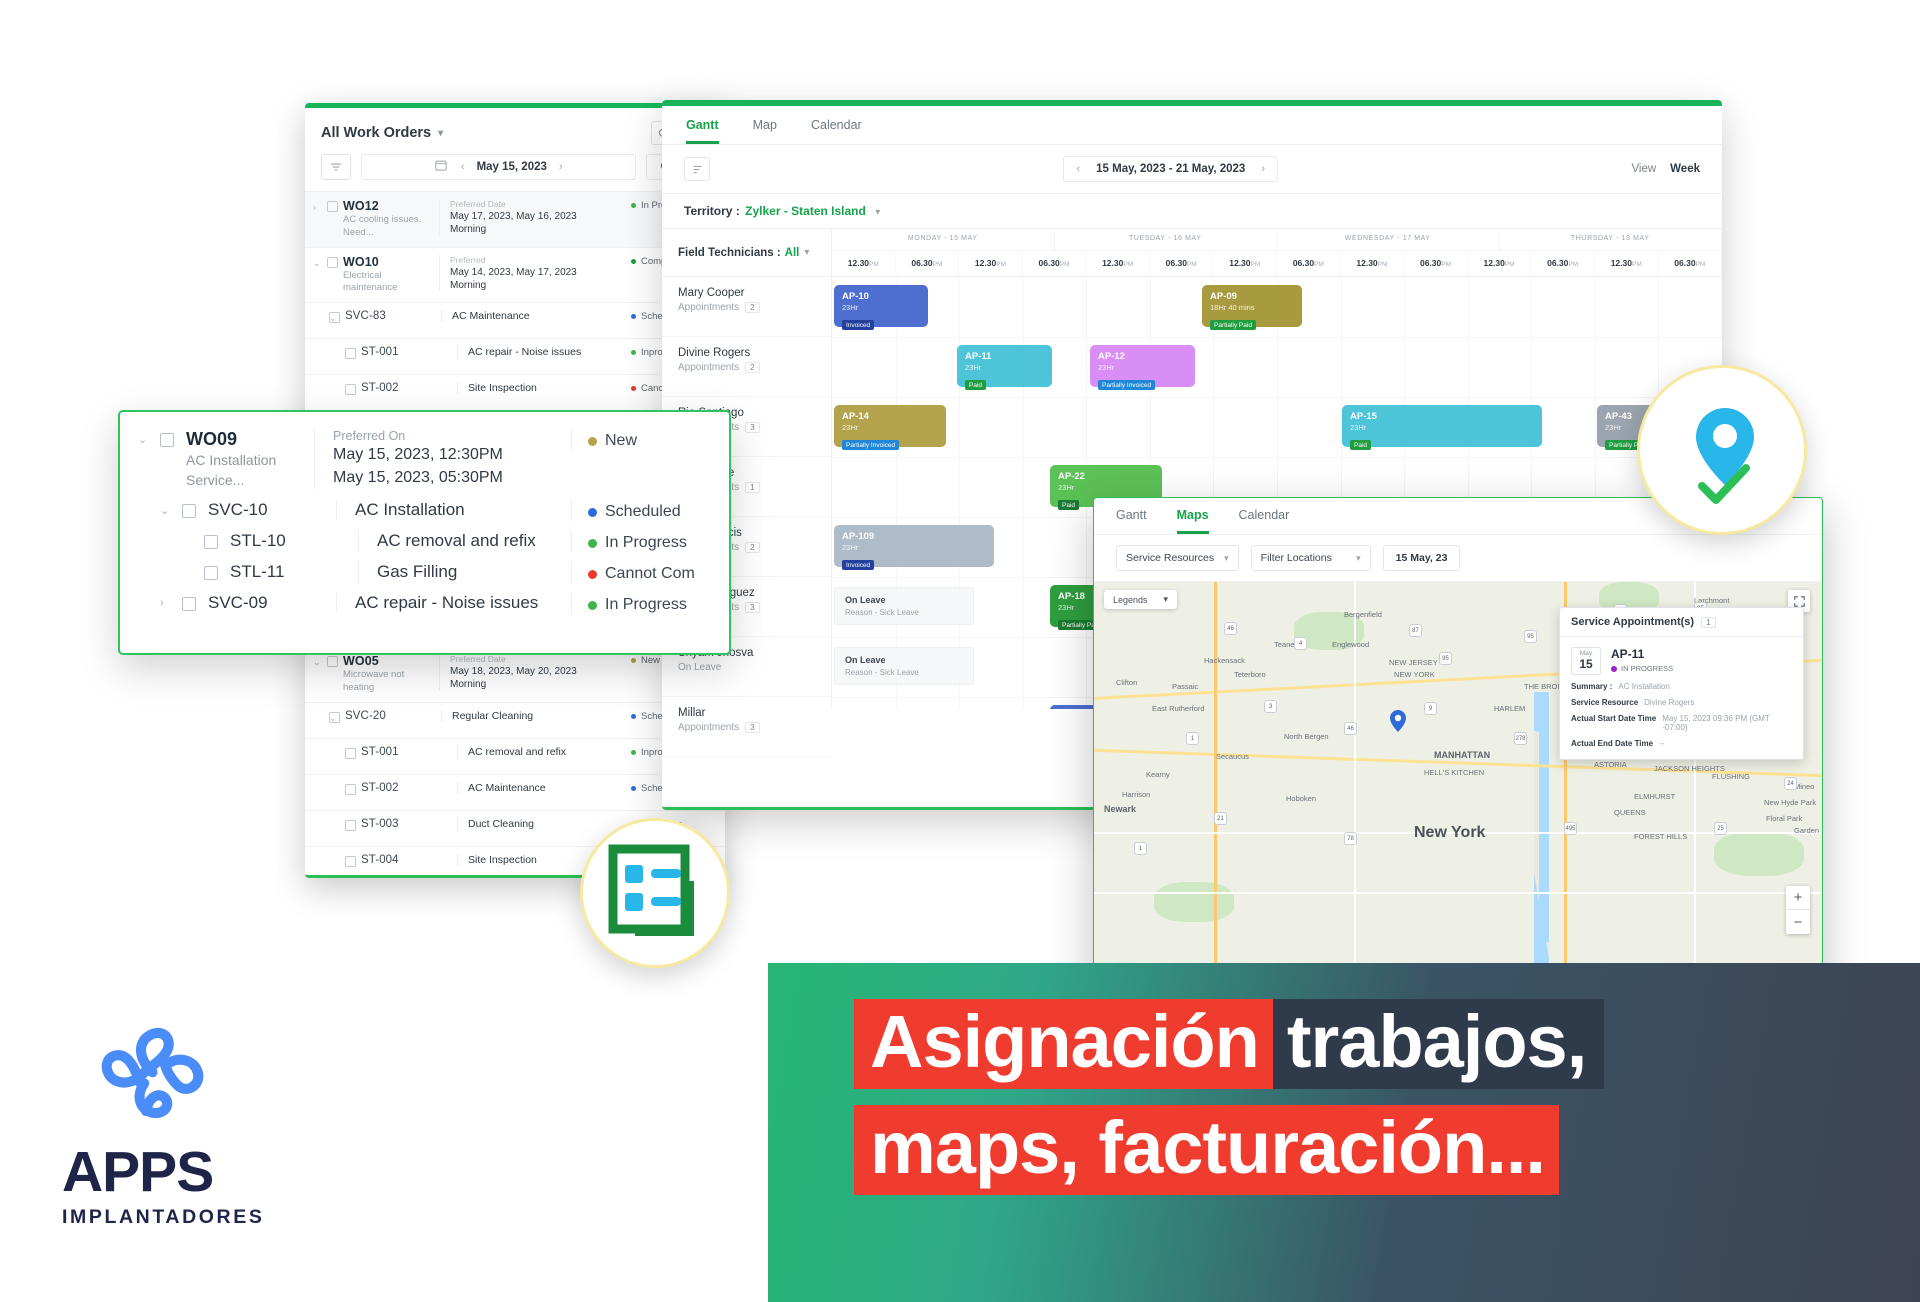  I want to click on map-legends-control: Legends ▾, so click(1141, 599).